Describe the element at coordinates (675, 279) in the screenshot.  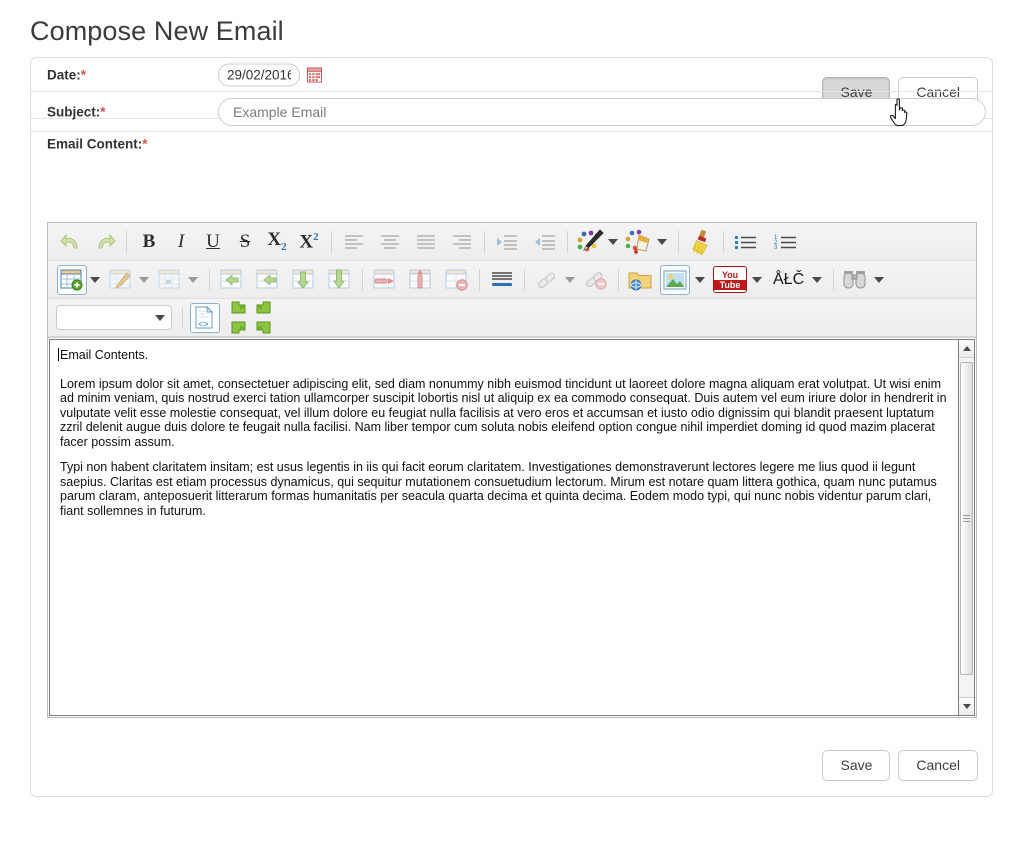
I see `insert-image-icon` at that location.